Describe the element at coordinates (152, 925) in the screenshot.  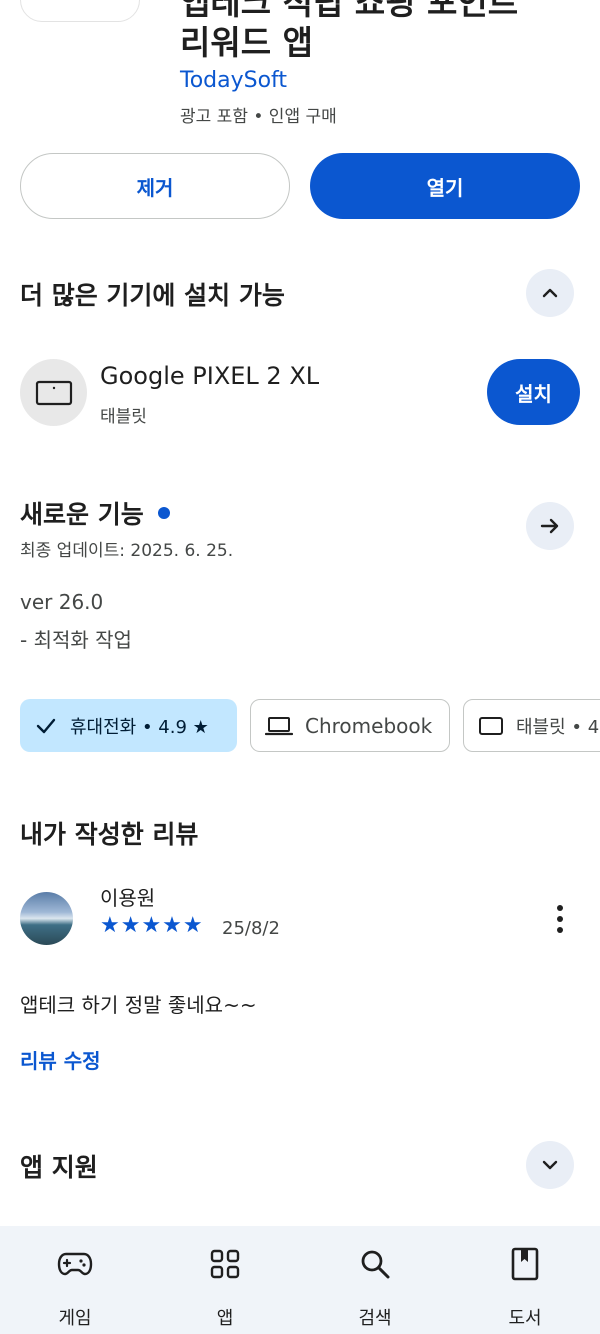
I see `rating-stars: ★★★★★` at that location.